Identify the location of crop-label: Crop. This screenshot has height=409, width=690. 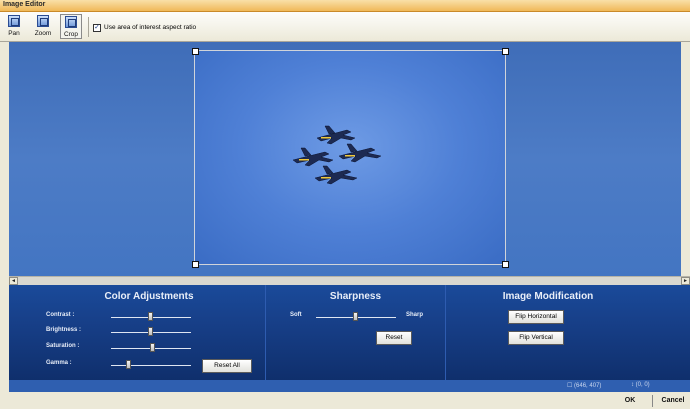
(71, 34).